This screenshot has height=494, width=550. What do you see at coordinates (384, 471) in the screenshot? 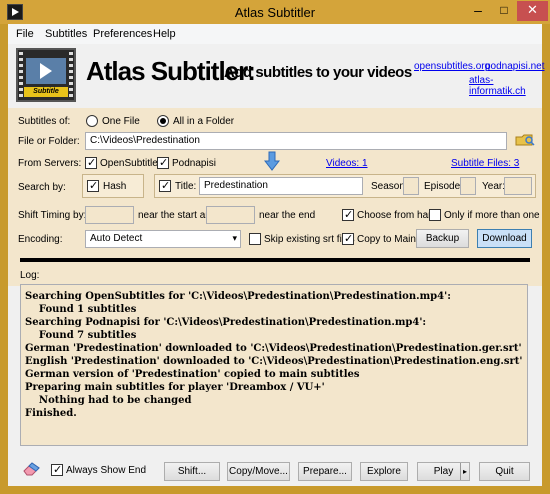
I see `explore-button: Explore` at bounding box center [384, 471].